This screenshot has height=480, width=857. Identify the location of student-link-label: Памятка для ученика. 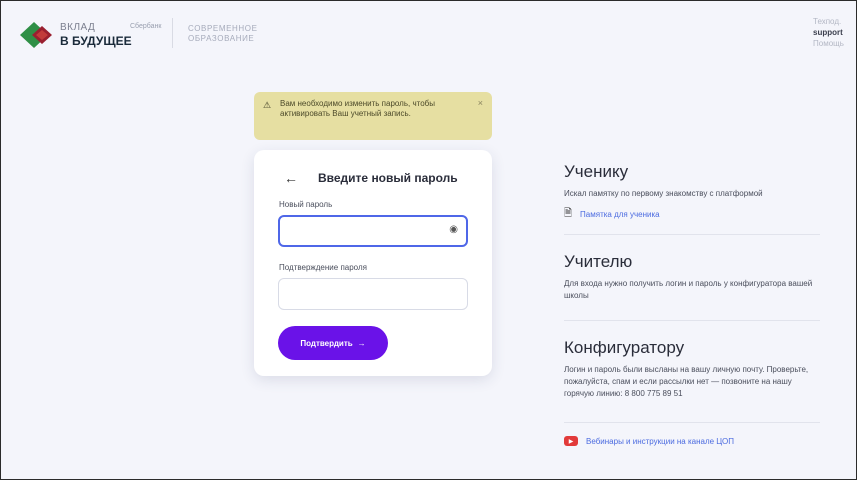
(620, 214).